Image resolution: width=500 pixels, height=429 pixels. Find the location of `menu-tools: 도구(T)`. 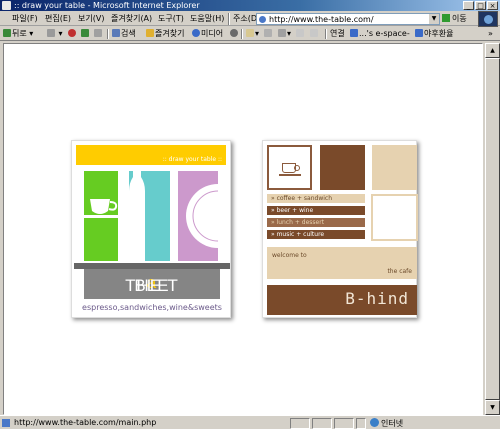

menu-tools: 도구(T) is located at coordinates (171, 19).